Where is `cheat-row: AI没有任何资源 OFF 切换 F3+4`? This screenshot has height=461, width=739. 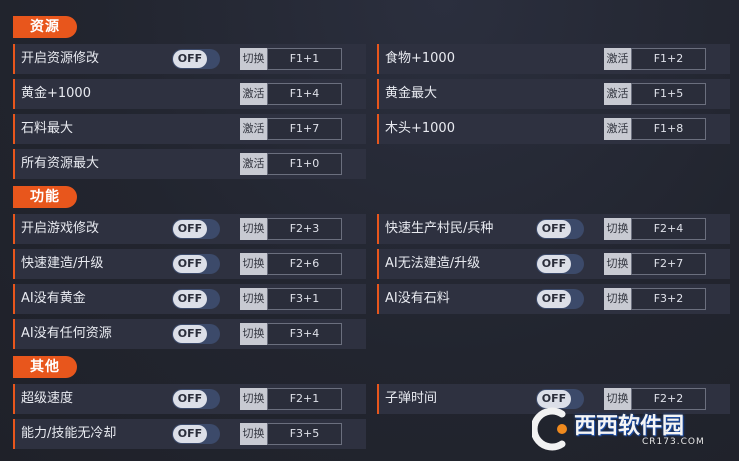 cheat-row: AI没有任何资源 OFF 切换 F3+4 is located at coordinates (189, 334).